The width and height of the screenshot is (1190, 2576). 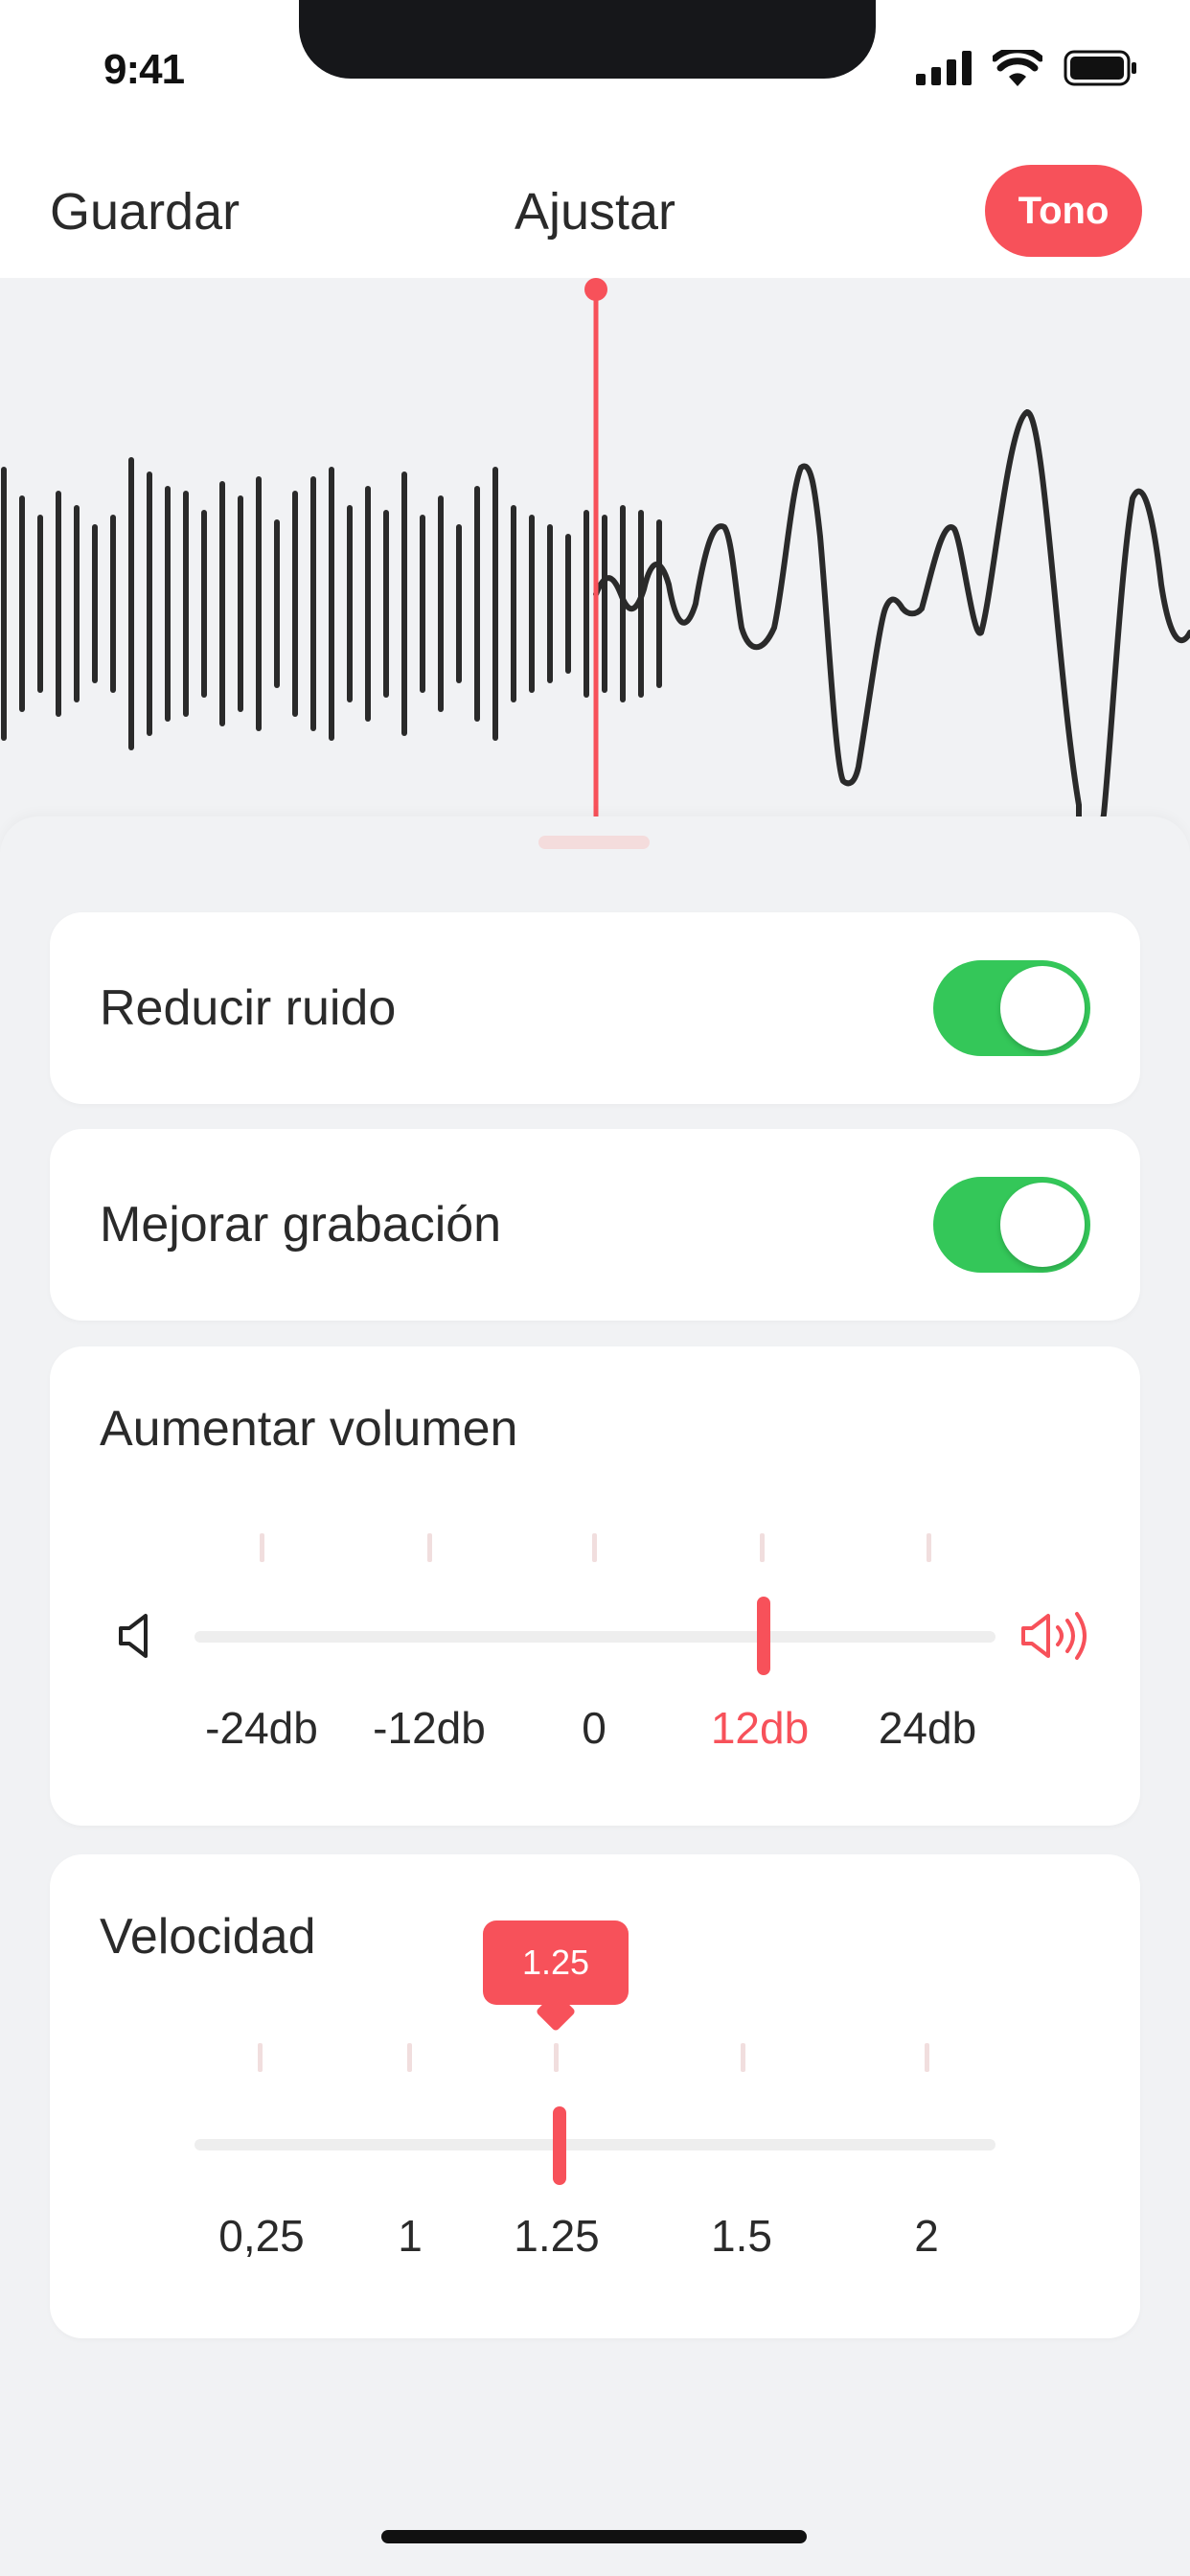 I want to click on status-icons, so click(x=1027, y=68).